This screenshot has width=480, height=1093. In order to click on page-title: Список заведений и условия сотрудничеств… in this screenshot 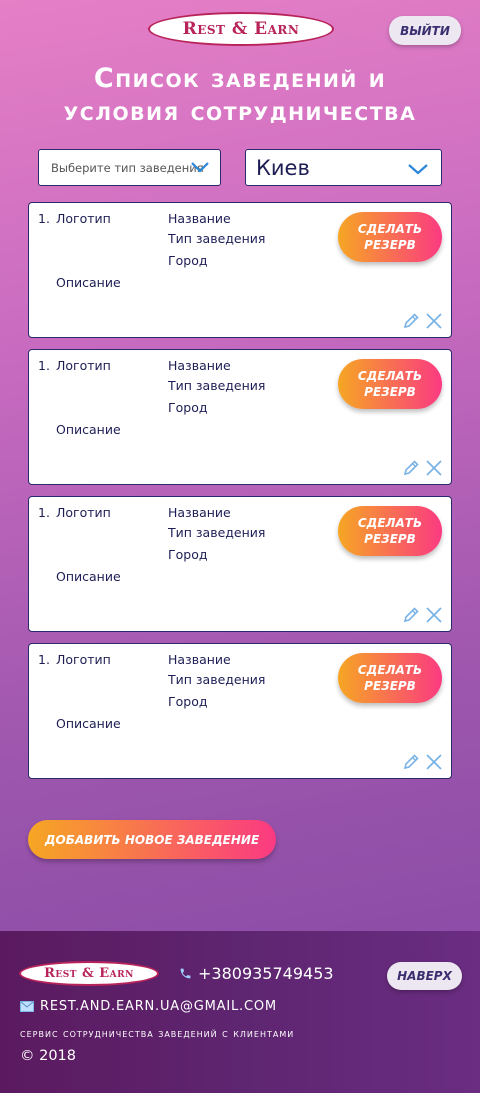, I will do `click(240, 95)`.